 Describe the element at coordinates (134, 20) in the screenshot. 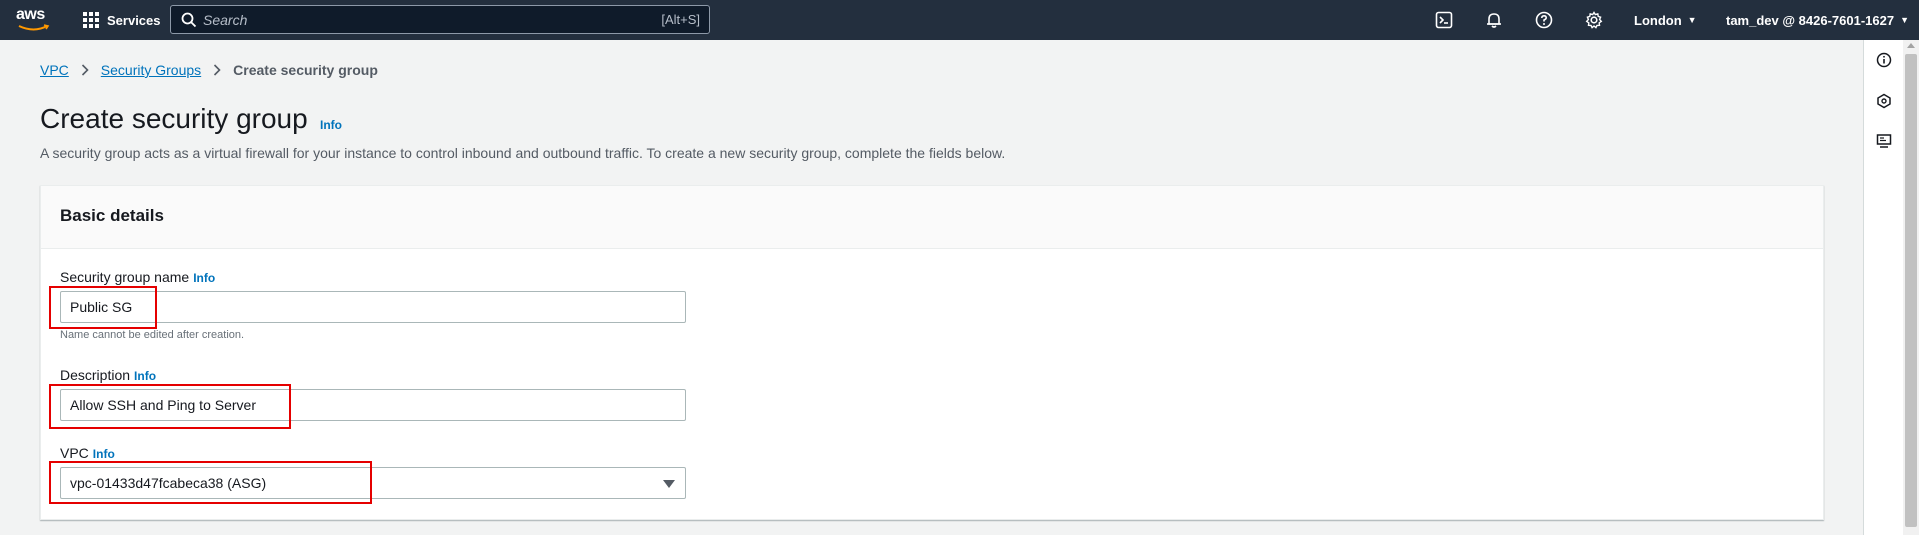

I see `services-label: Services` at that location.